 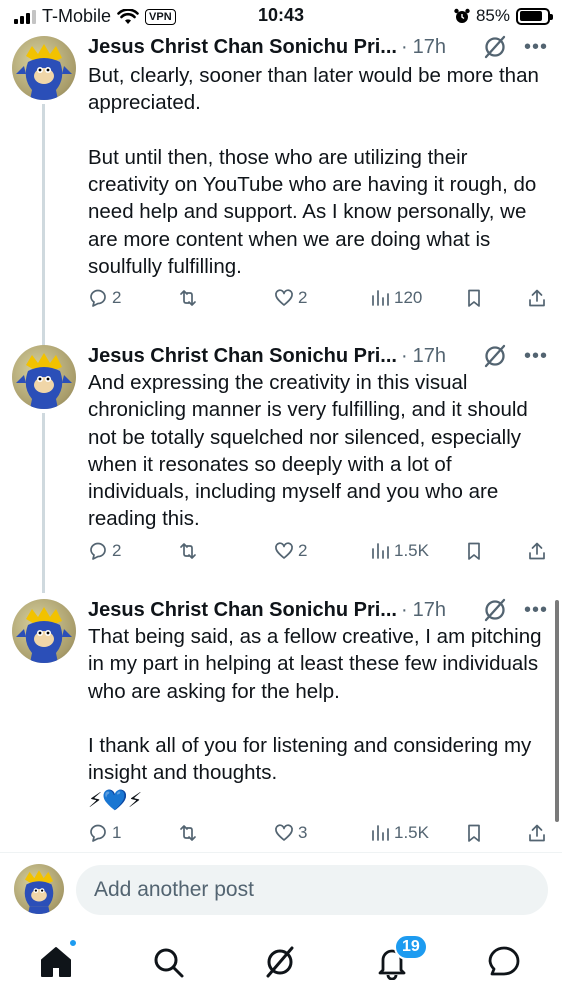 I want to click on tab-grok, so click(x=280, y=962).